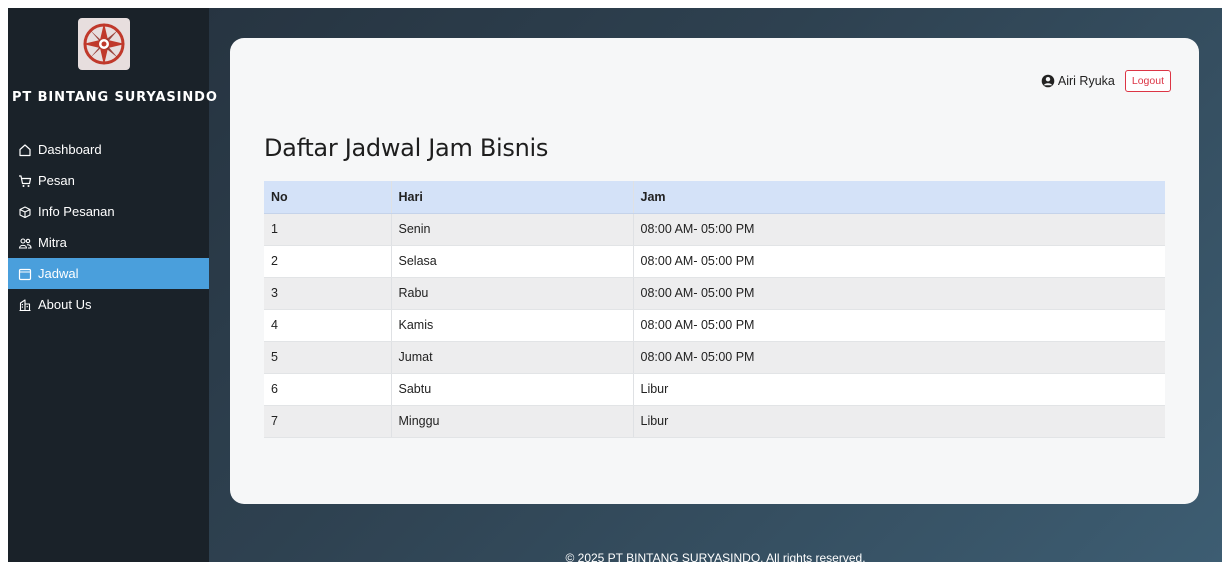 The width and height of the screenshot is (1222, 562). I want to click on buildings-icon, so click(26, 305).